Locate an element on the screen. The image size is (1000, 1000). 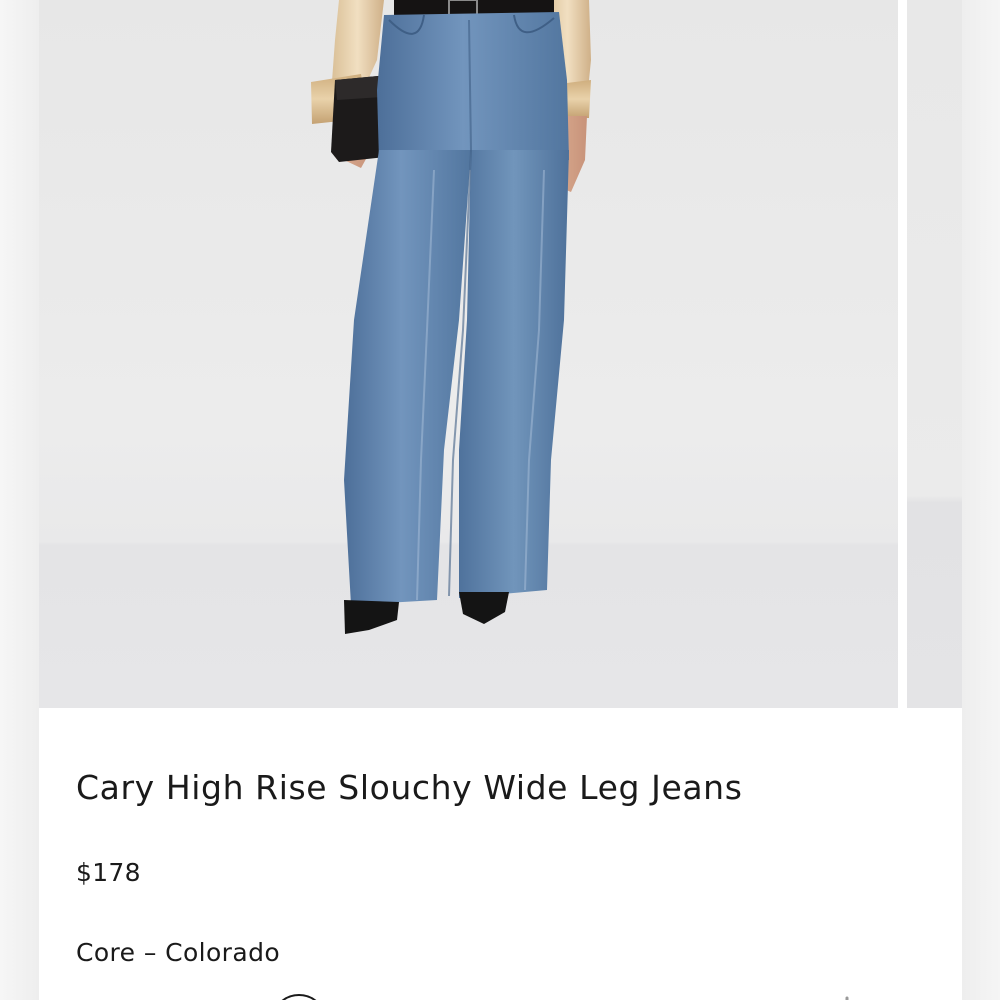
product-fit: Core is located at coordinates (106, 952).